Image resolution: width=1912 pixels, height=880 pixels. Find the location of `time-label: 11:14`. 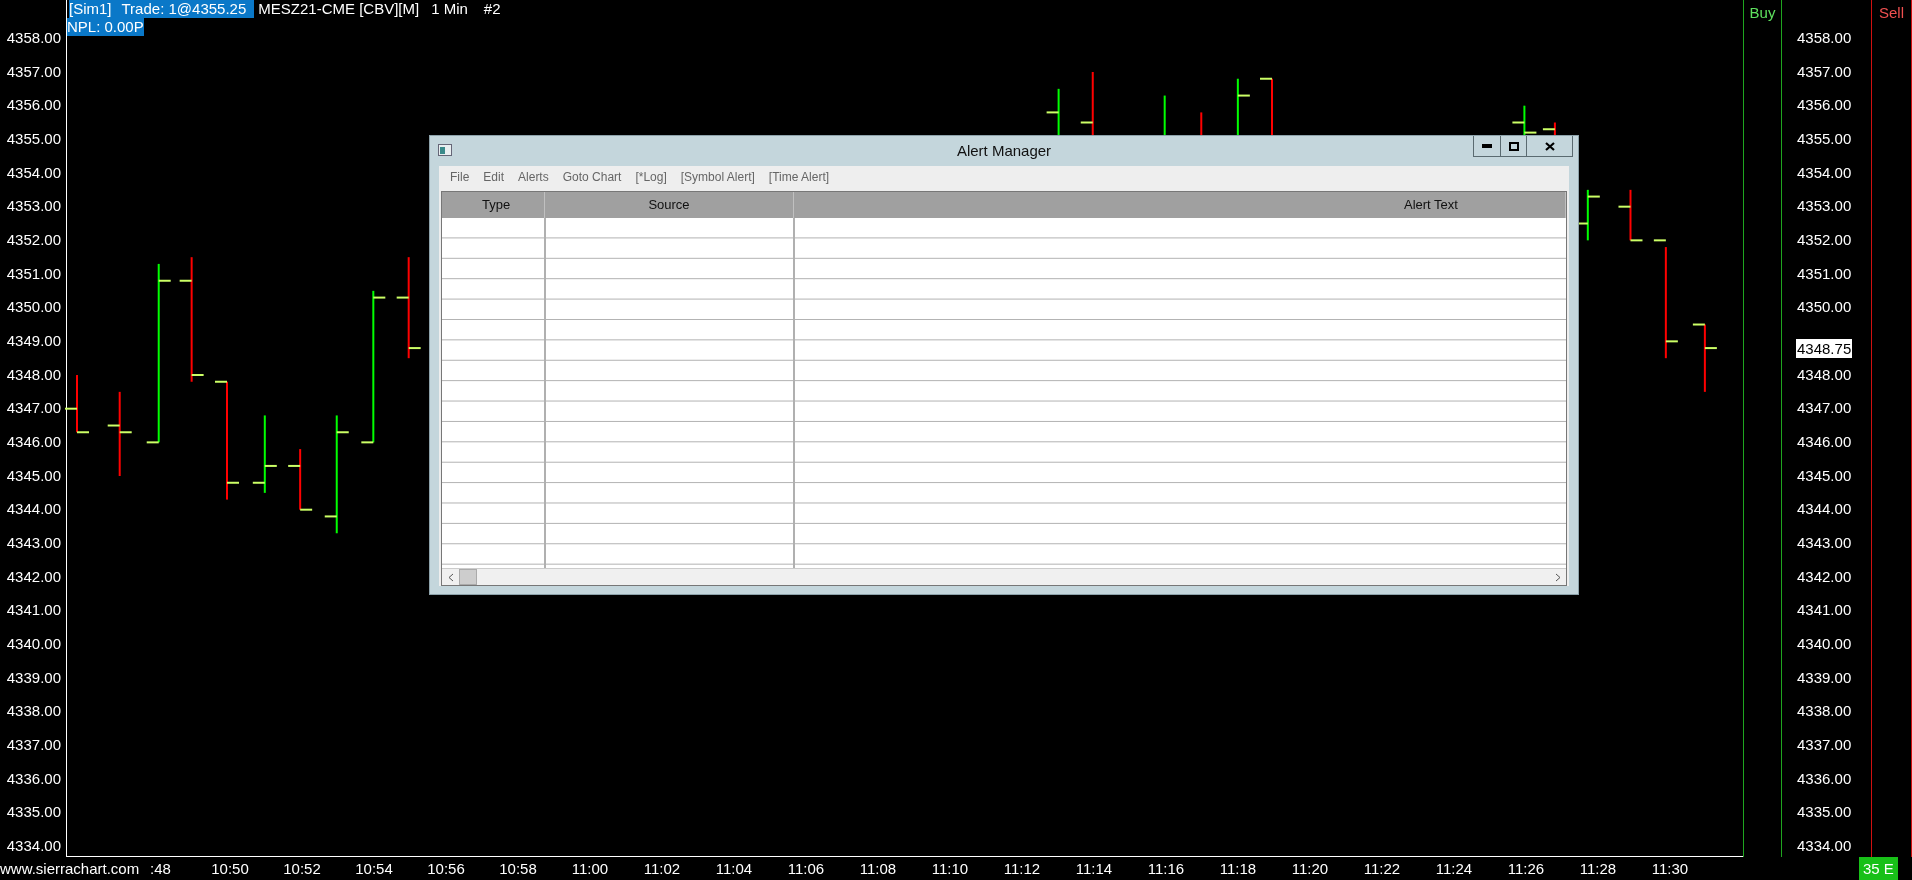

time-label: 11:14 is located at coordinates (1094, 868).